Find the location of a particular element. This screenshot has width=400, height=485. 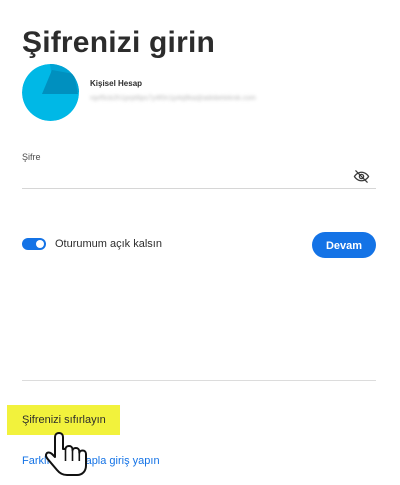

avatar-graphic is located at coordinates (50, 92).